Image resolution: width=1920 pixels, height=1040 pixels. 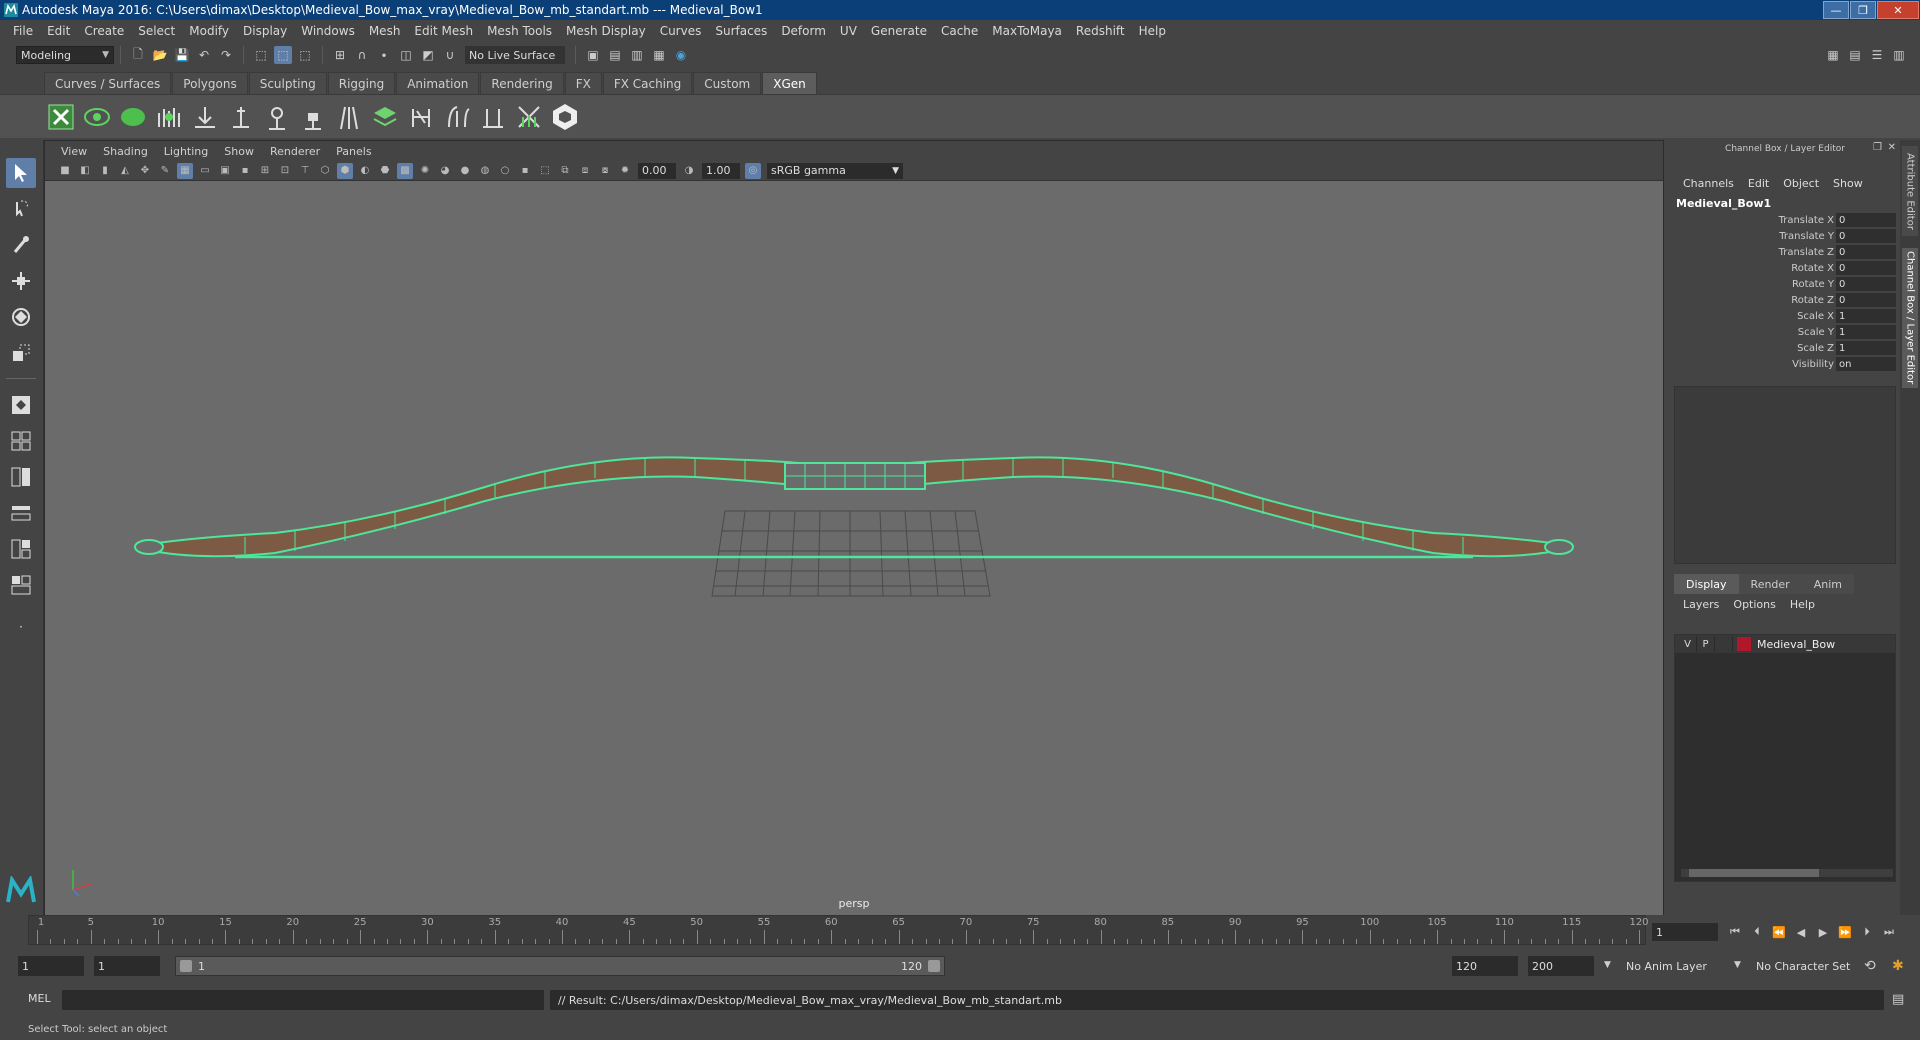 I want to click on menu-curves: Curves, so click(x=681, y=31).